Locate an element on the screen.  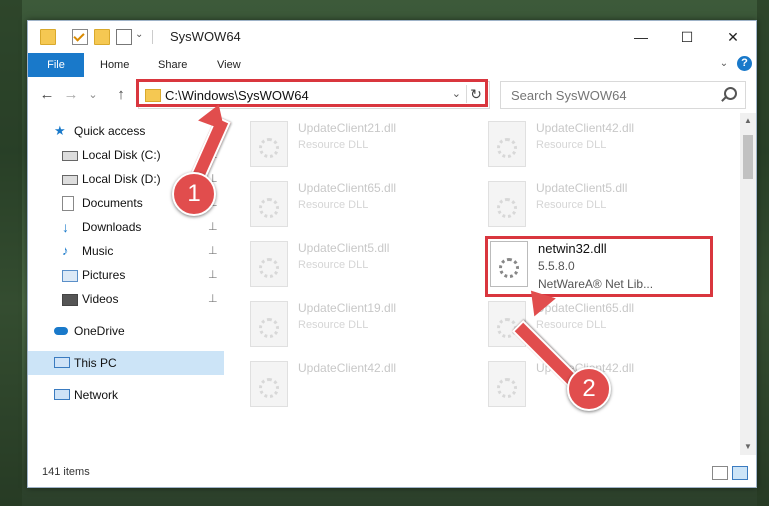
documents-icon is located at coordinates (68, 203).